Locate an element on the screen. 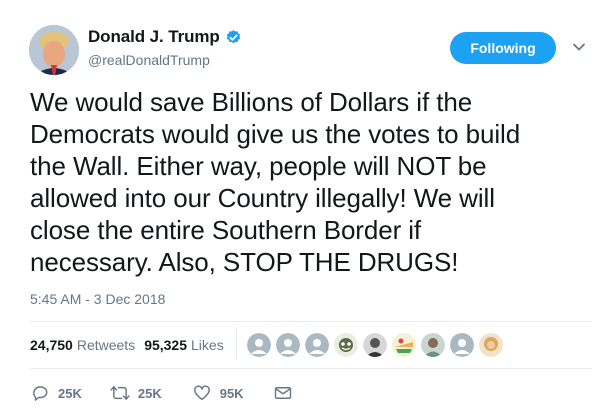 This screenshot has width=611, height=415. direct-message-button is located at coordinates (283, 393).